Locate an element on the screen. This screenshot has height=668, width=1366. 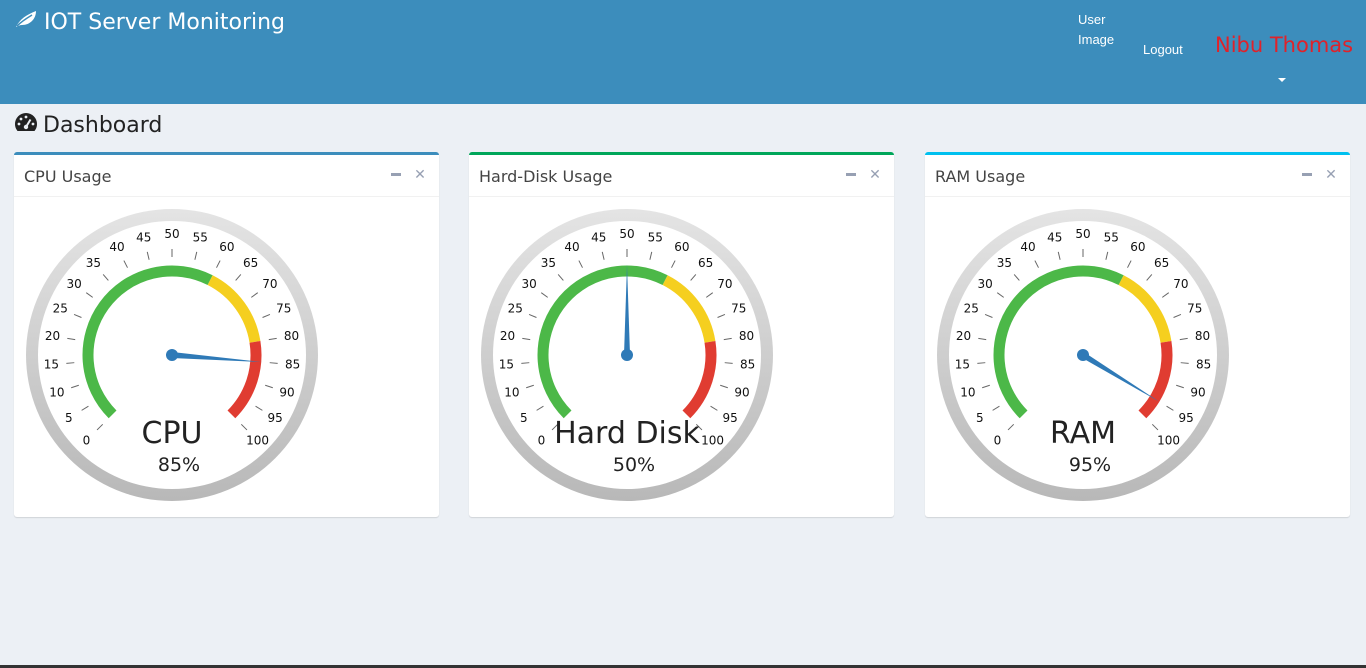
panel-title: CPU Usage is located at coordinates (68, 176).